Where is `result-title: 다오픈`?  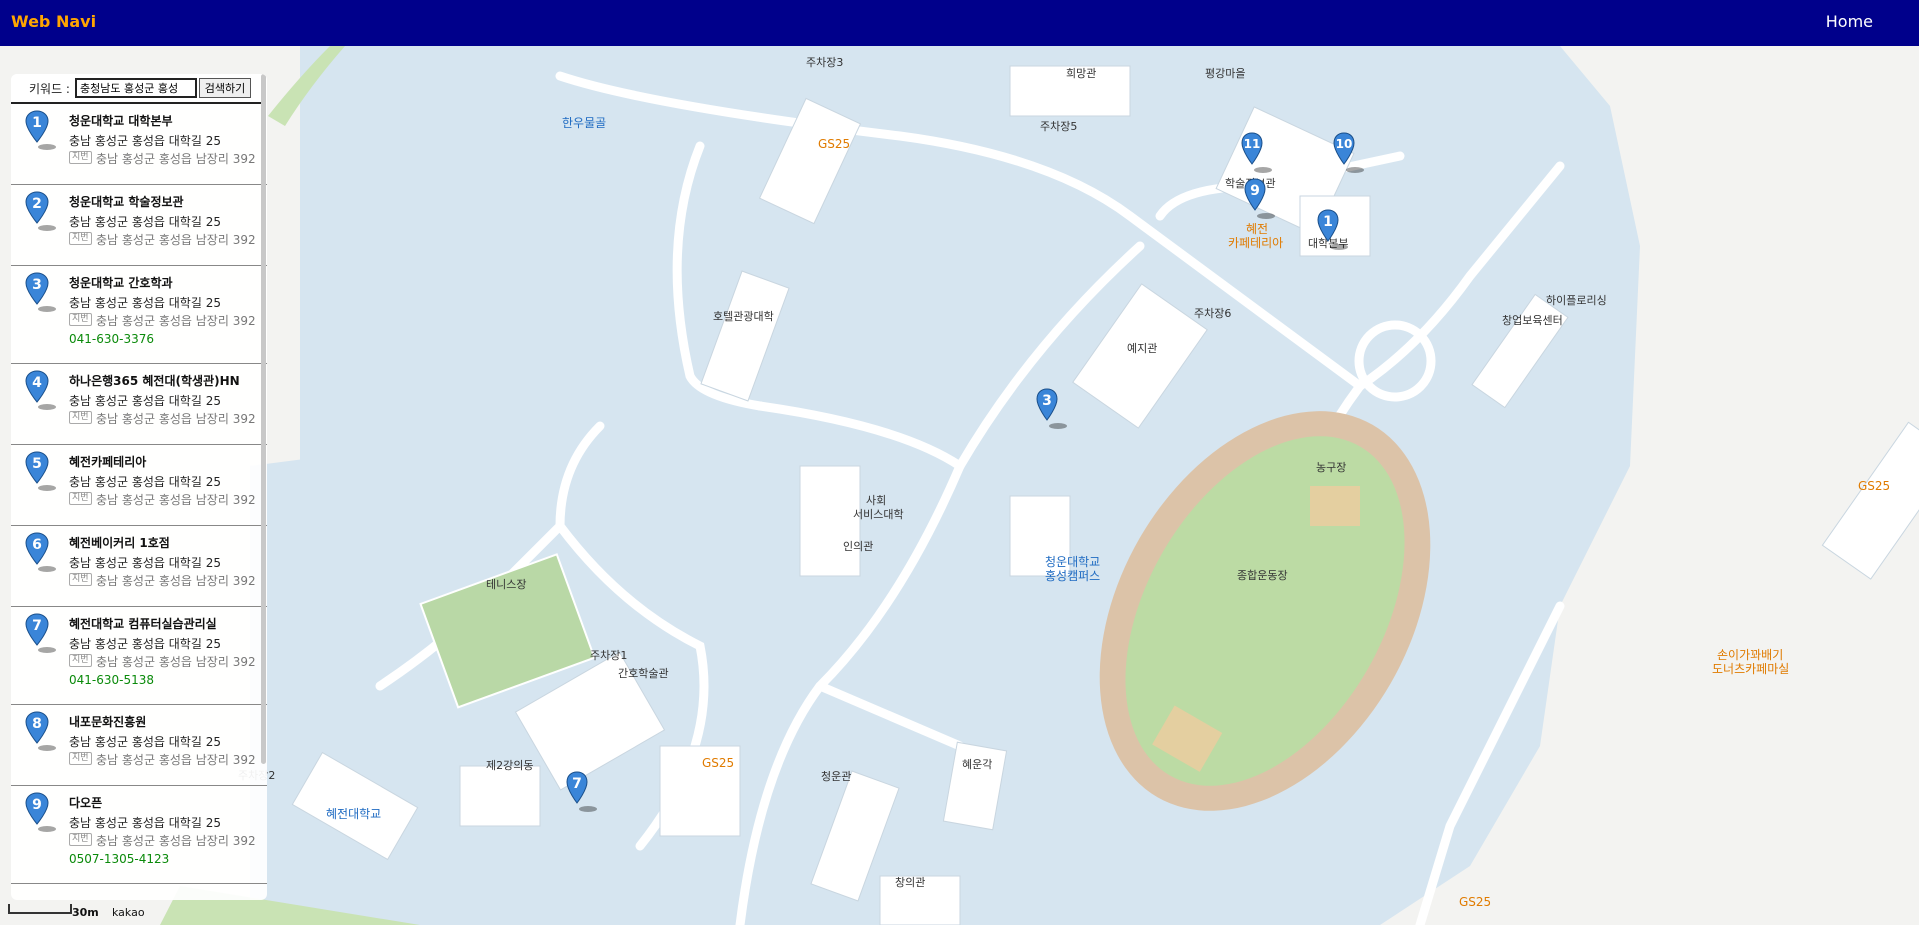
result-title: 다오픈 is located at coordinates (85, 802).